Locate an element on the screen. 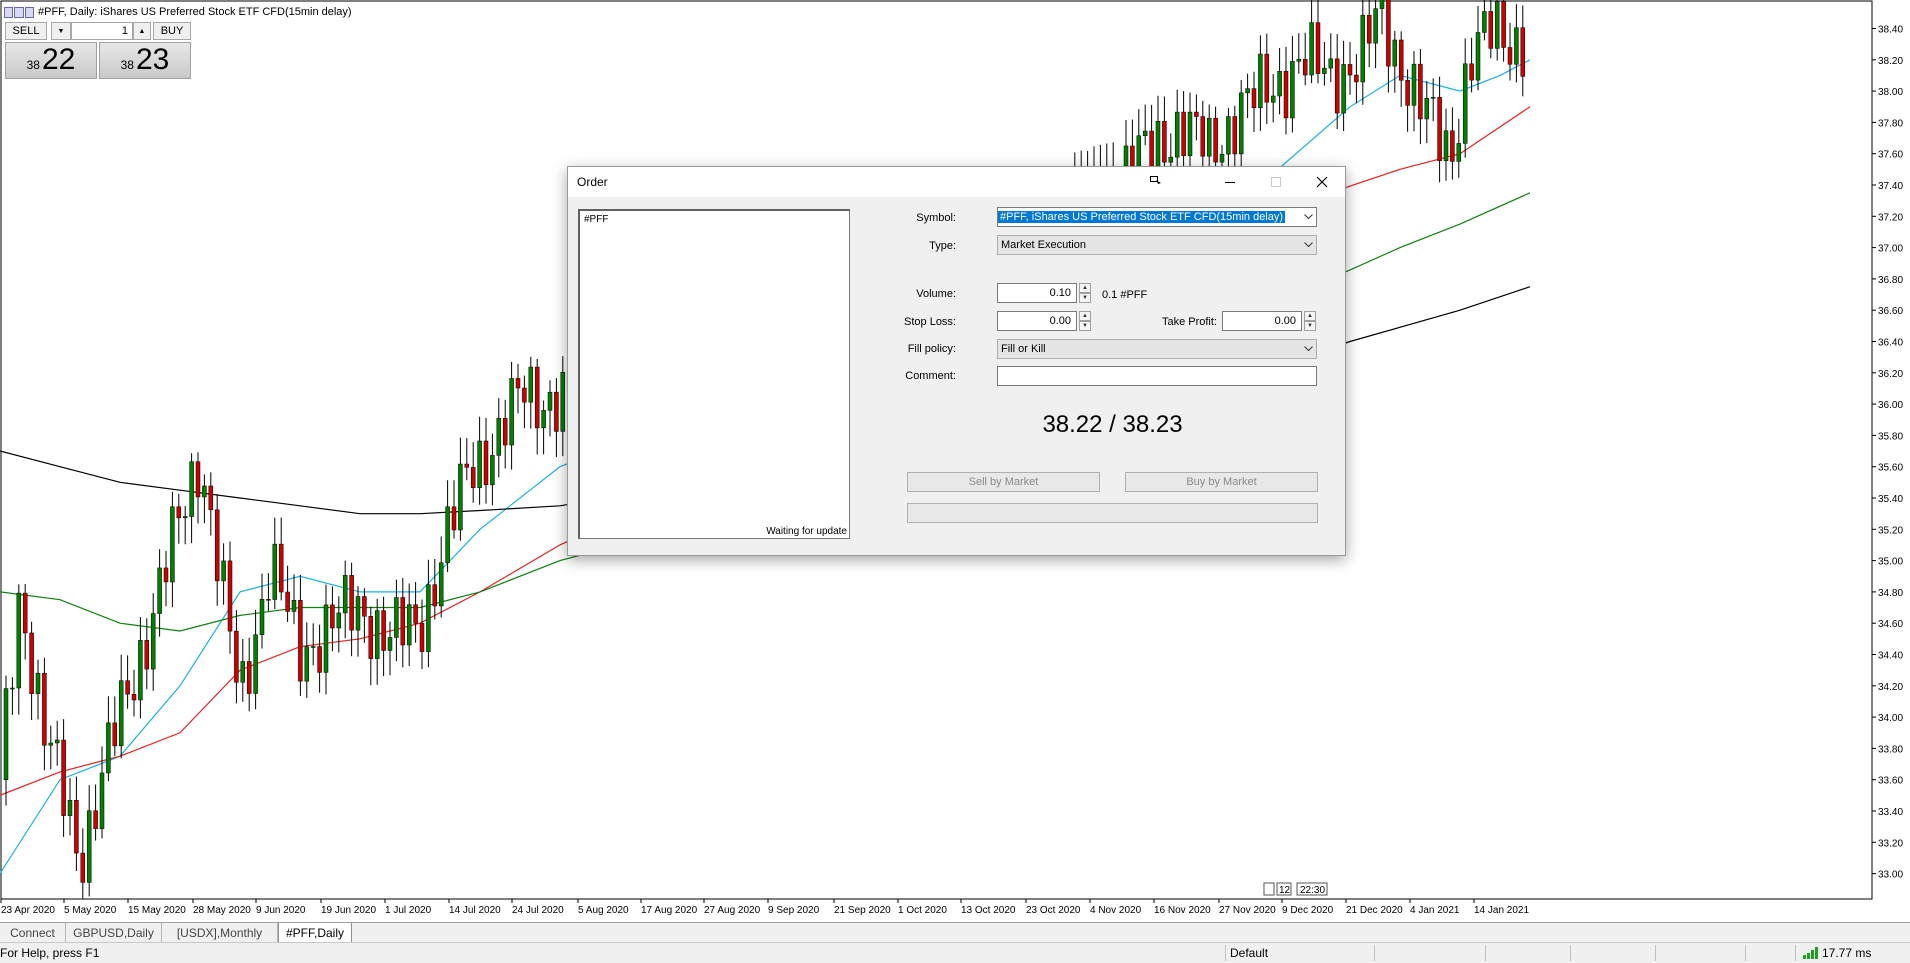 This screenshot has height=963, width=1910. take-profit-input: 0.00 is located at coordinates (1262, 321).